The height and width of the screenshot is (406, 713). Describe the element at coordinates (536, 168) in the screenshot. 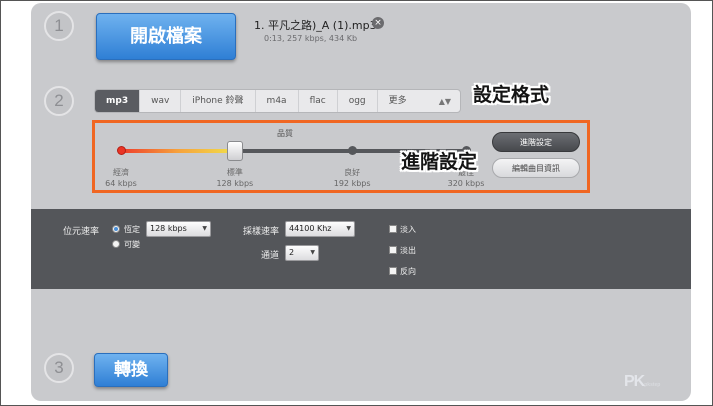

I see `edit-track-info-button: 編輯曲目資訊` at that location.